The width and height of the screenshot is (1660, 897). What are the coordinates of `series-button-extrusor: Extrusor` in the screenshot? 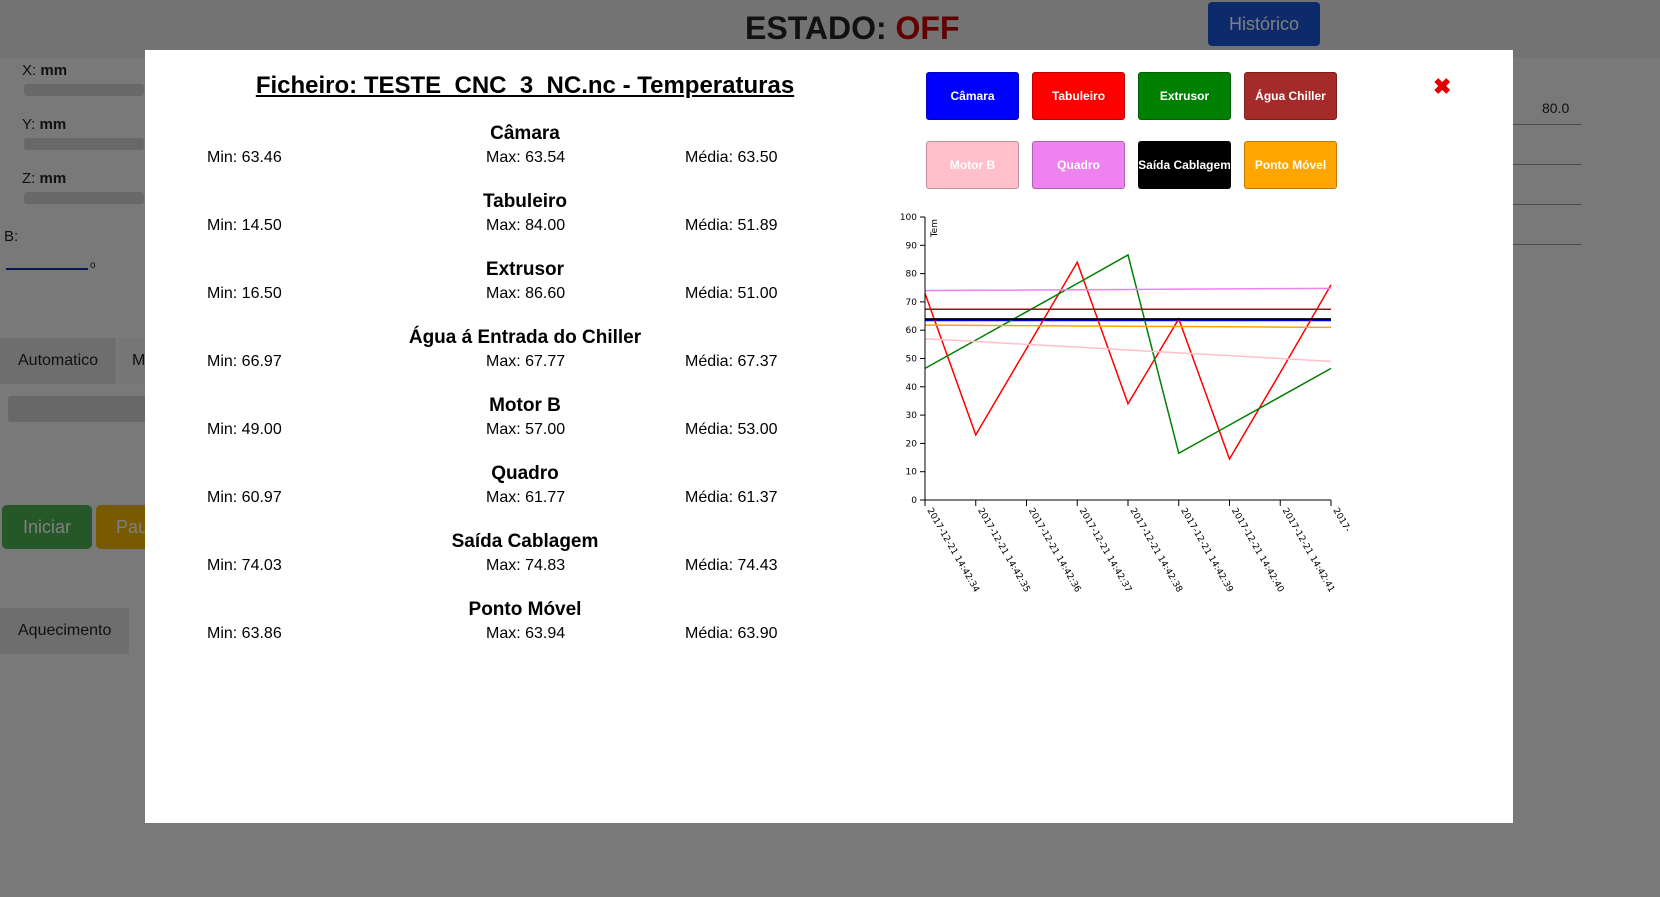 It's located at (1184, 96).